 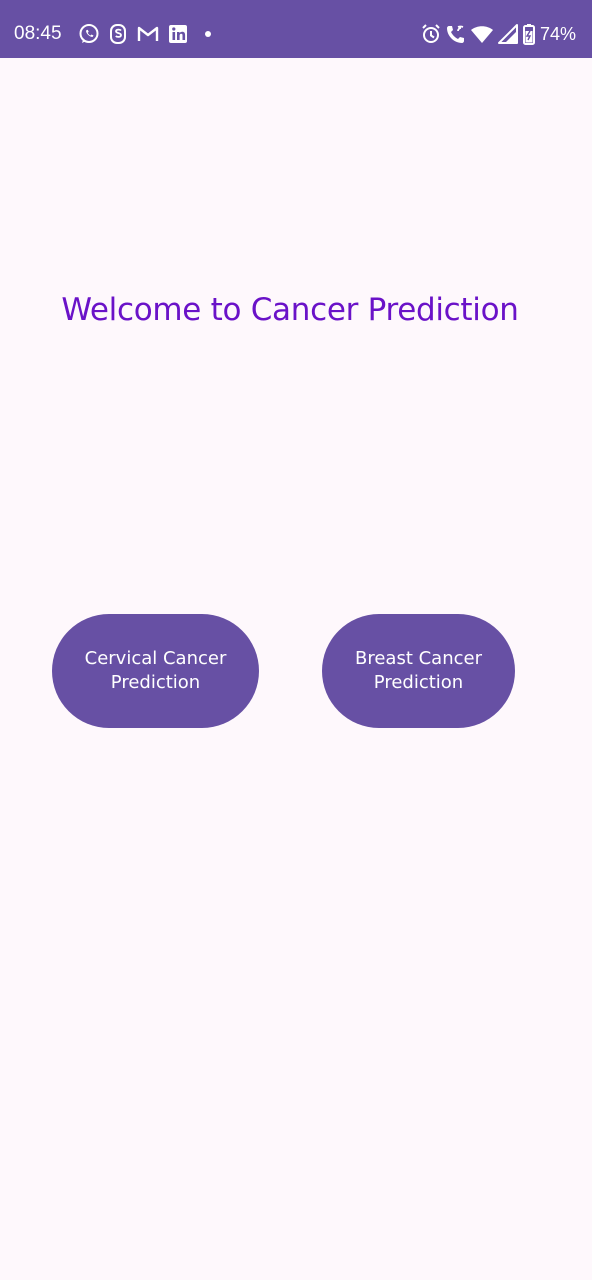 What do you see at coordinates (148, 34) in the screenshot?
I see `gmail-icon` at bounding box center [148, 34].